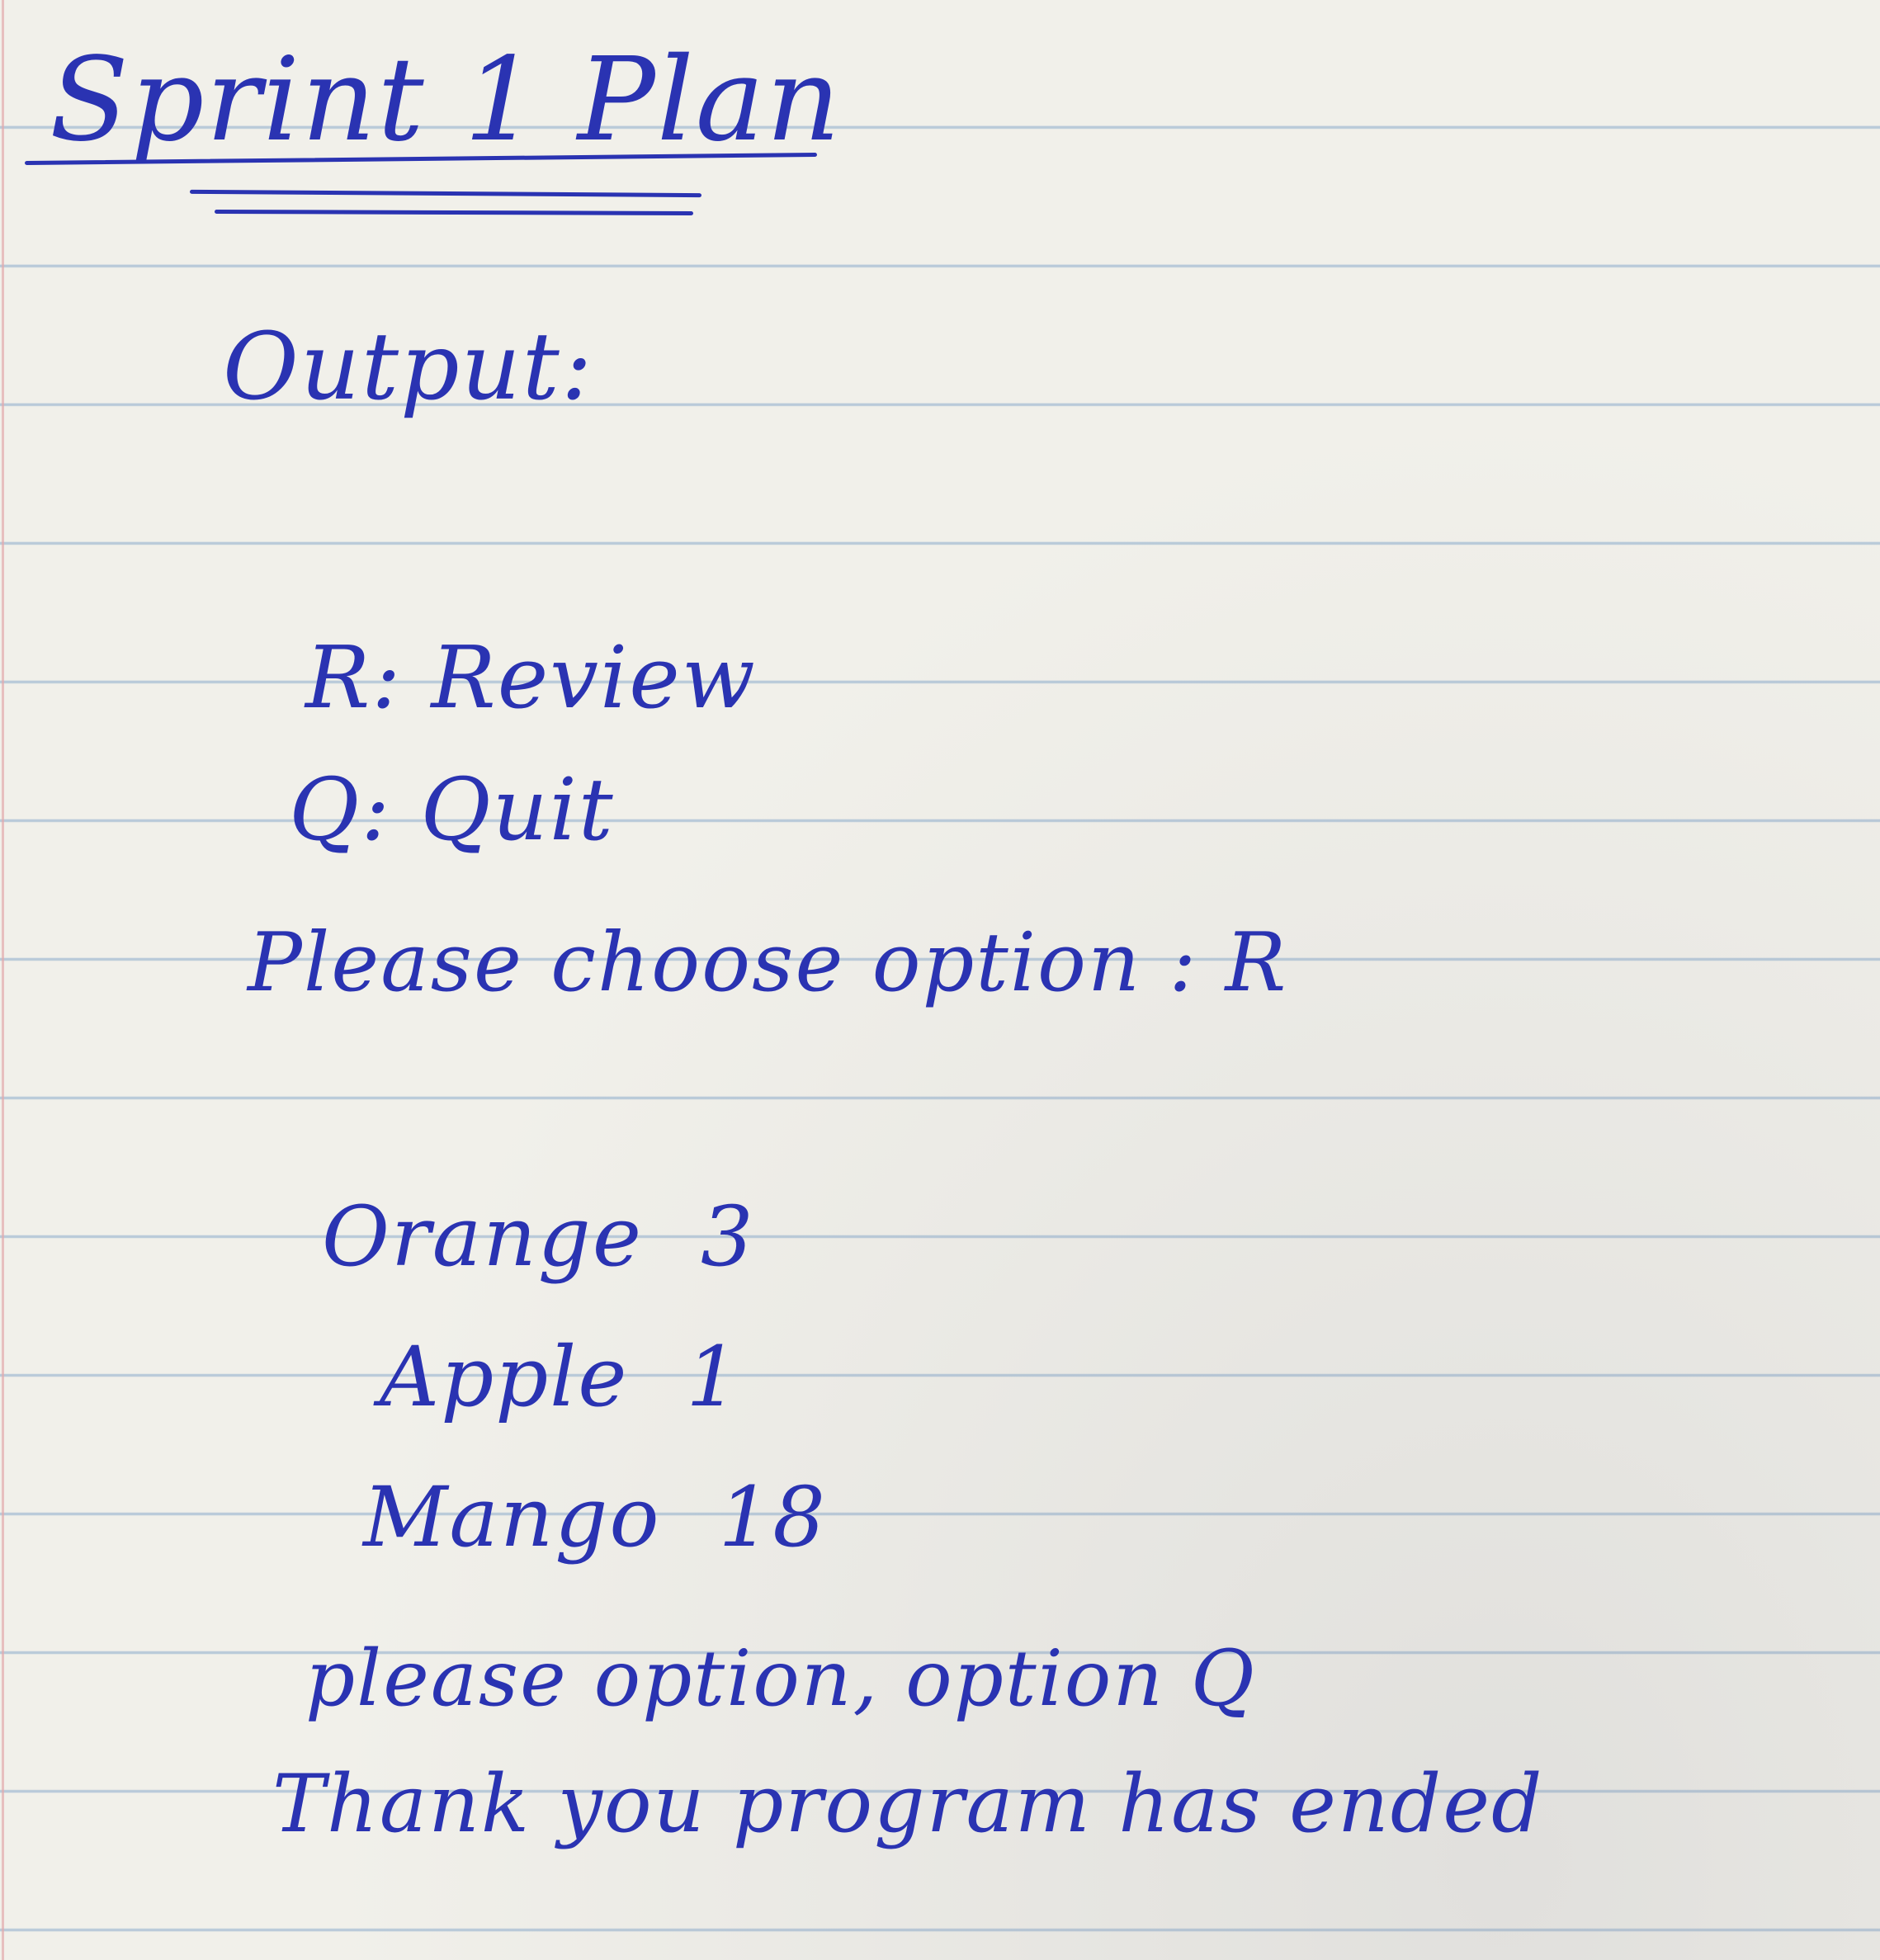 The height and width of the screenshot is (1960, 1880). I want to click on inventory-row: Apple 1, so click(560, 1377).